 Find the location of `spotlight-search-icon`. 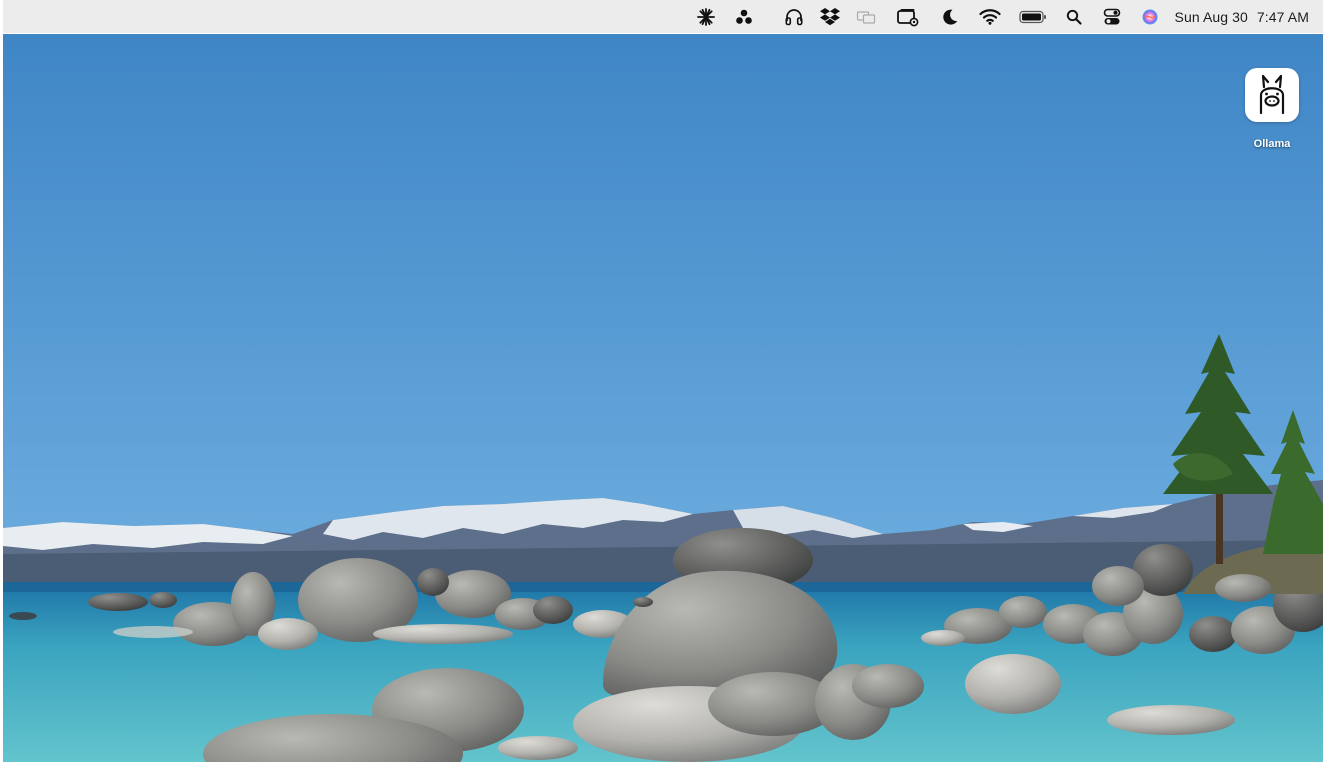

spotlight-search-icon is located at coordinates (1074, 16).